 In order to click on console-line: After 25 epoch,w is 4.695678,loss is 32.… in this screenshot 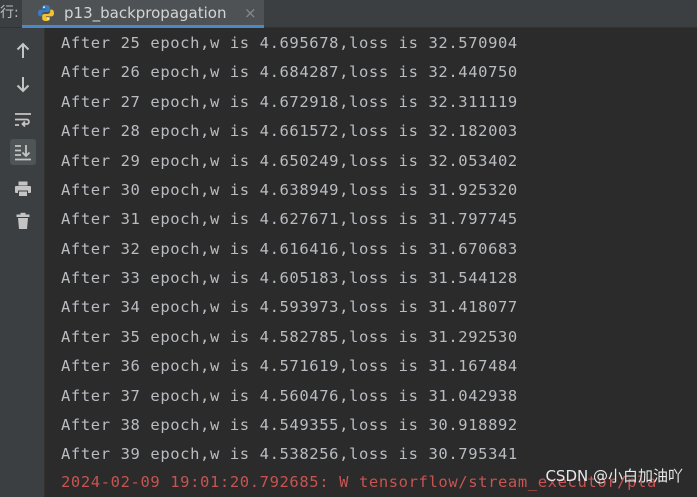, I will do `click(289, 43)`.